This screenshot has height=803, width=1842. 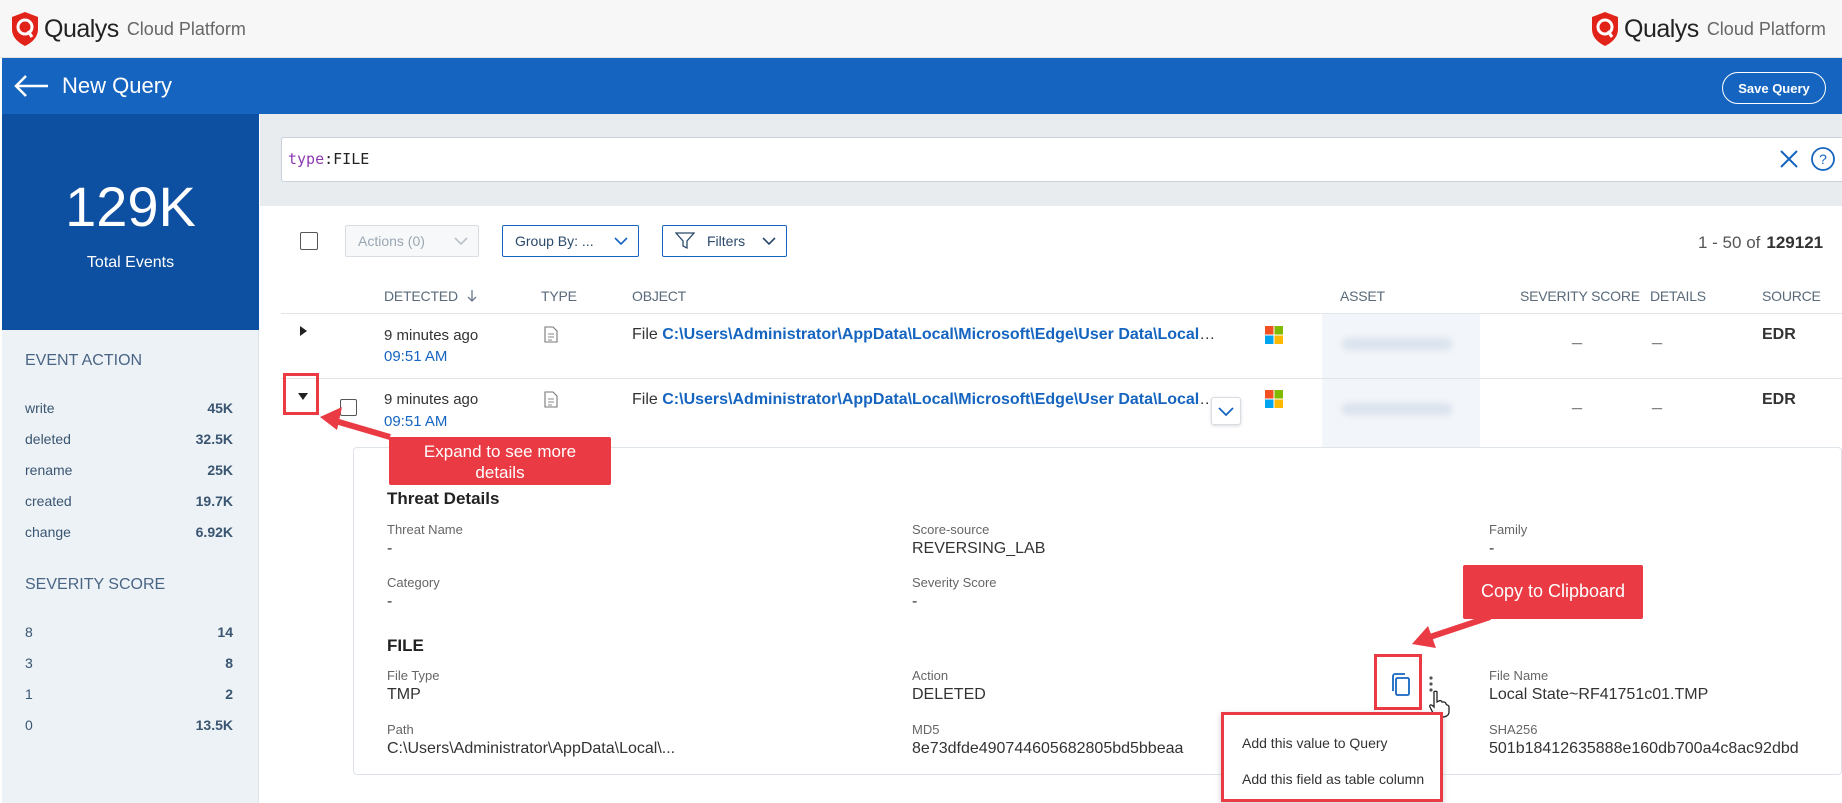 I want to click on expand-callout-line1: Expand to see more, so click(x=500, y=451).